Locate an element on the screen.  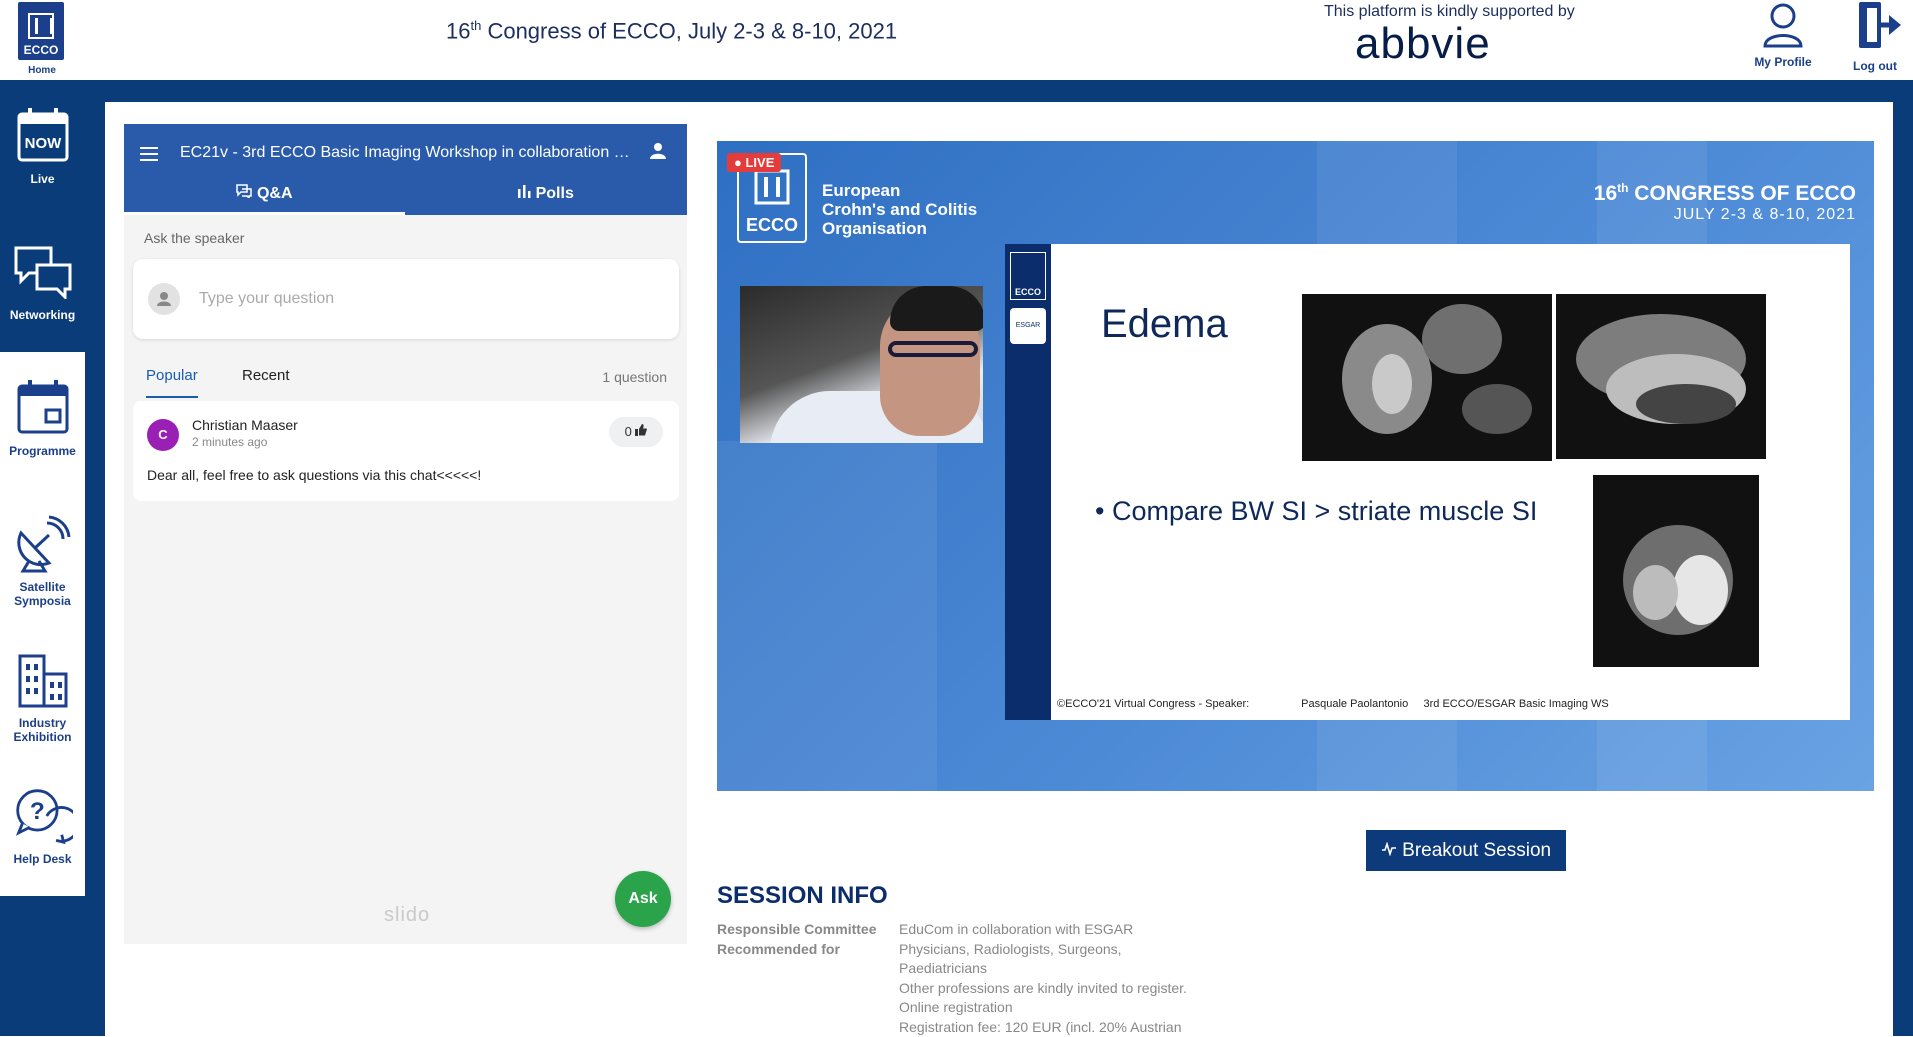
ask-the-speaker-label: Ask the speaker is located at coordinates (194, 238).